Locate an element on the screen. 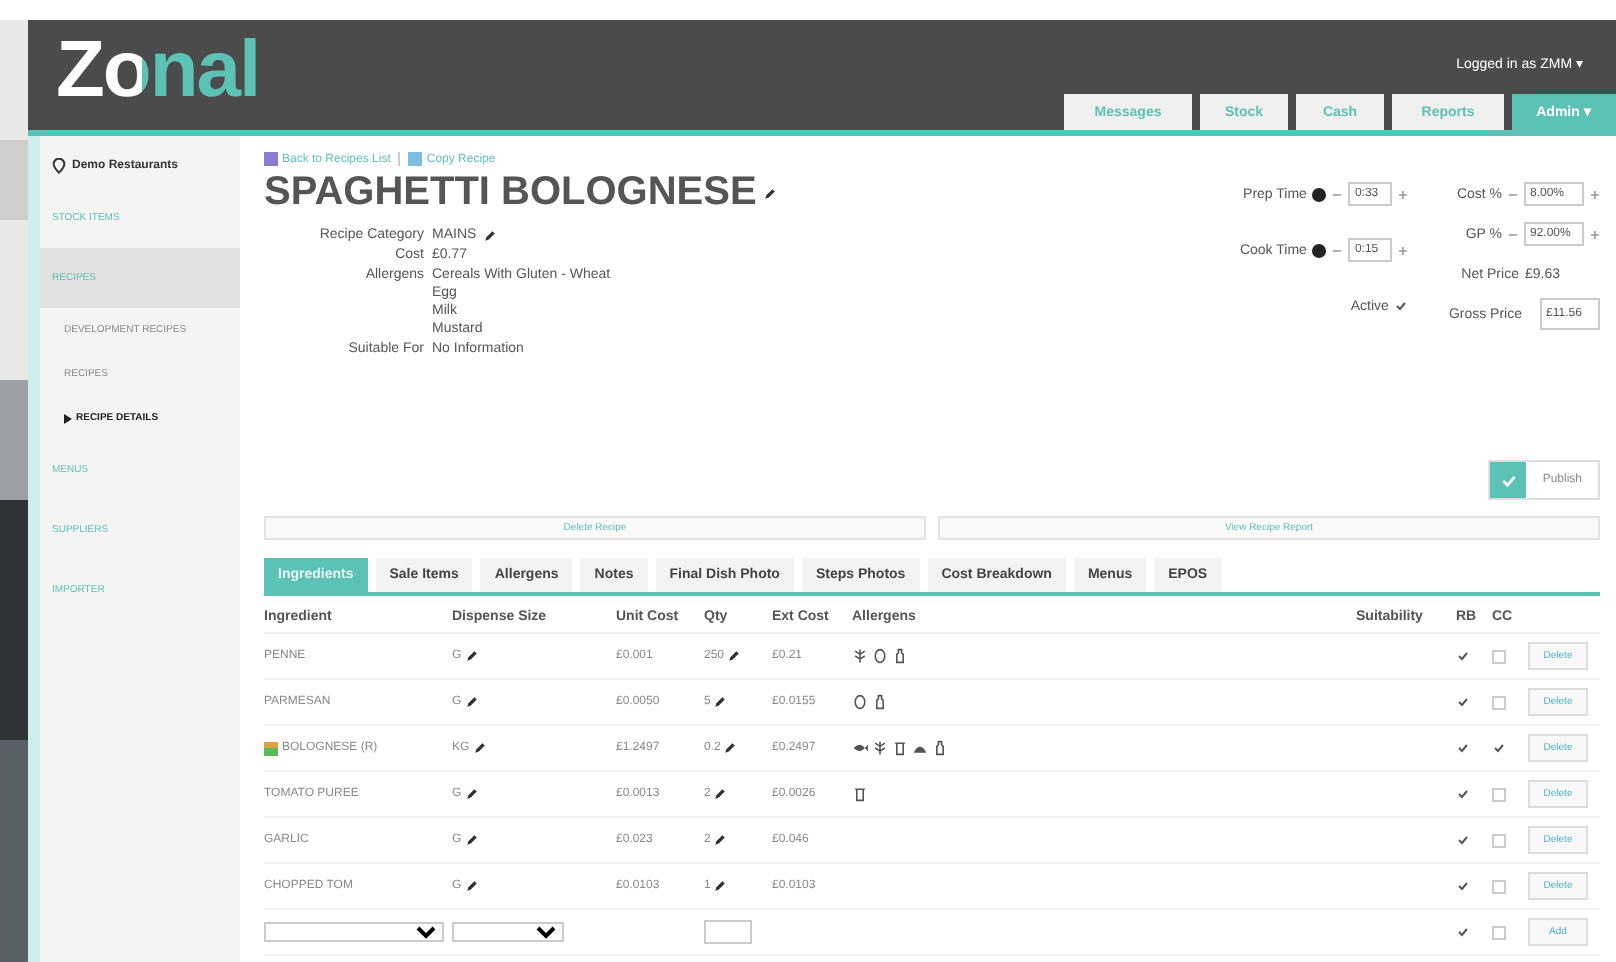 This screenshot has width=1616, height=962. ingredient-select is located at coordinates (354, 932).